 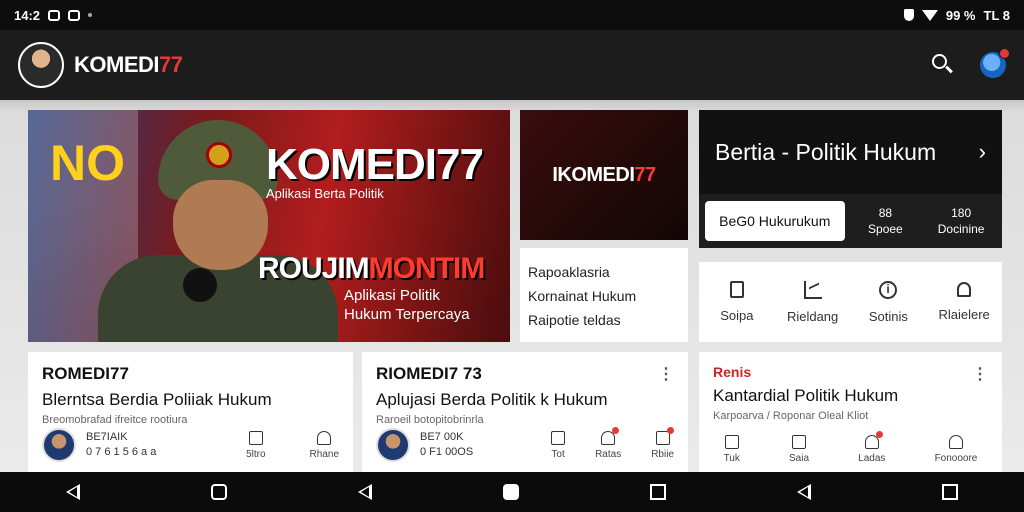 I want to click on author-meta: 0 7 6 1 5 6 a a, so click(x=121, y=452).